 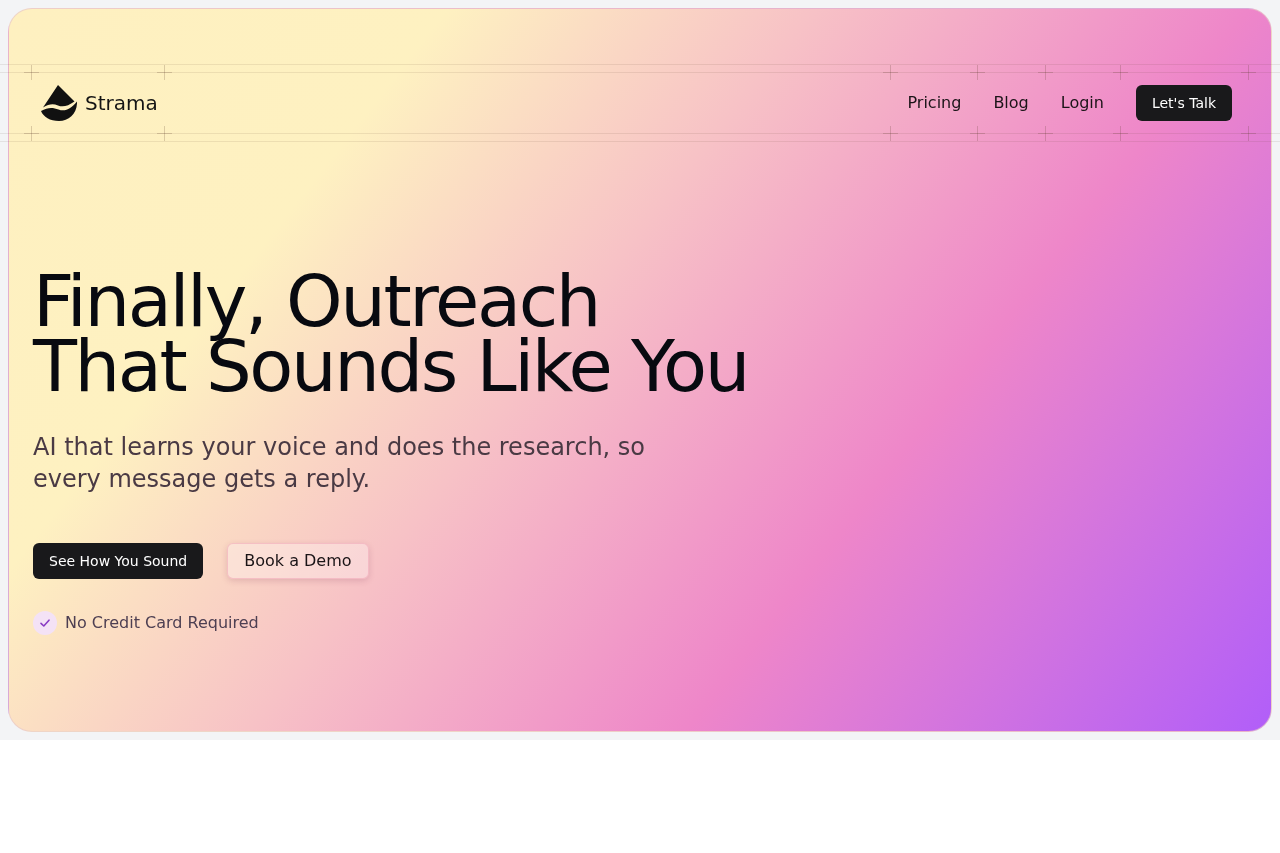 What do you see at coordinates (1011, 103) in the screenshot?
I see `nav-link: Blog` at bounding box center [1011, 103].